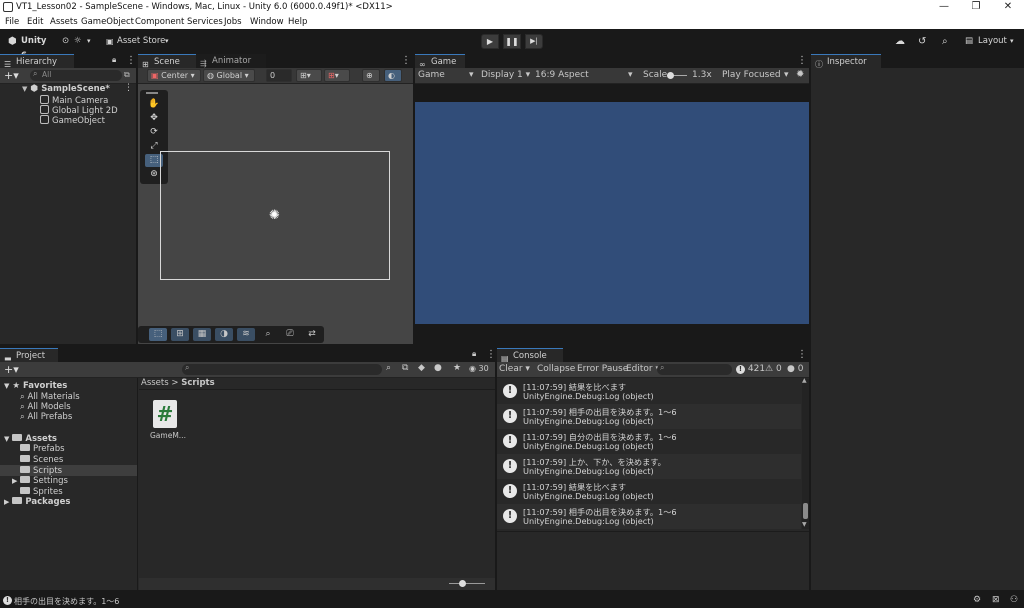 The image size is (1024, 608). Describe the element at coordinates (50, 397) in the screenshot. I see `favorite-all-materials: ⌕ All Materials` at that location.